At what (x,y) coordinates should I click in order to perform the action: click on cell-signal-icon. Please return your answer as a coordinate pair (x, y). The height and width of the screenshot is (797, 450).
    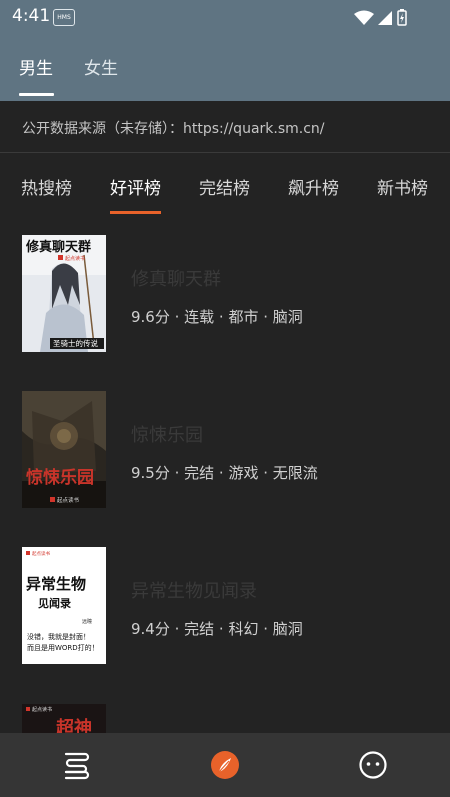
    Looking at the image, I should click on (385, 18).